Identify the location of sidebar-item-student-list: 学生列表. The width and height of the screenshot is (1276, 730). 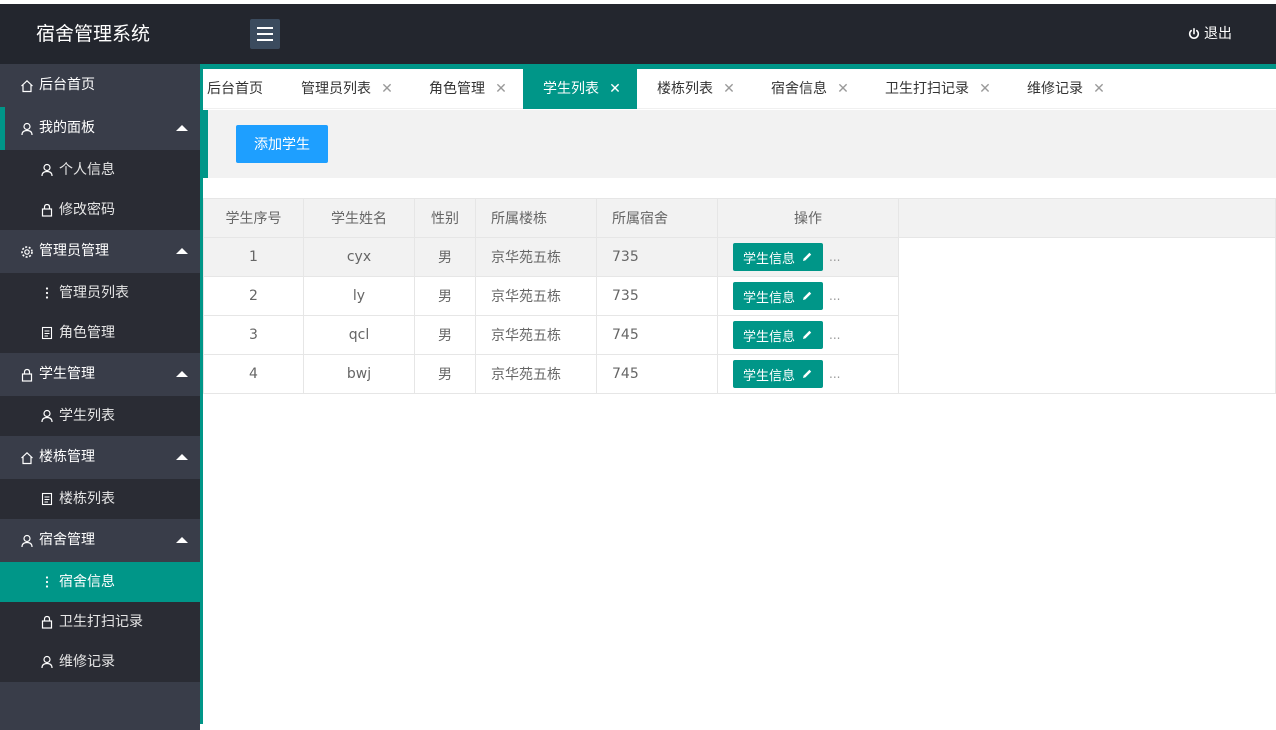
(100, 416).